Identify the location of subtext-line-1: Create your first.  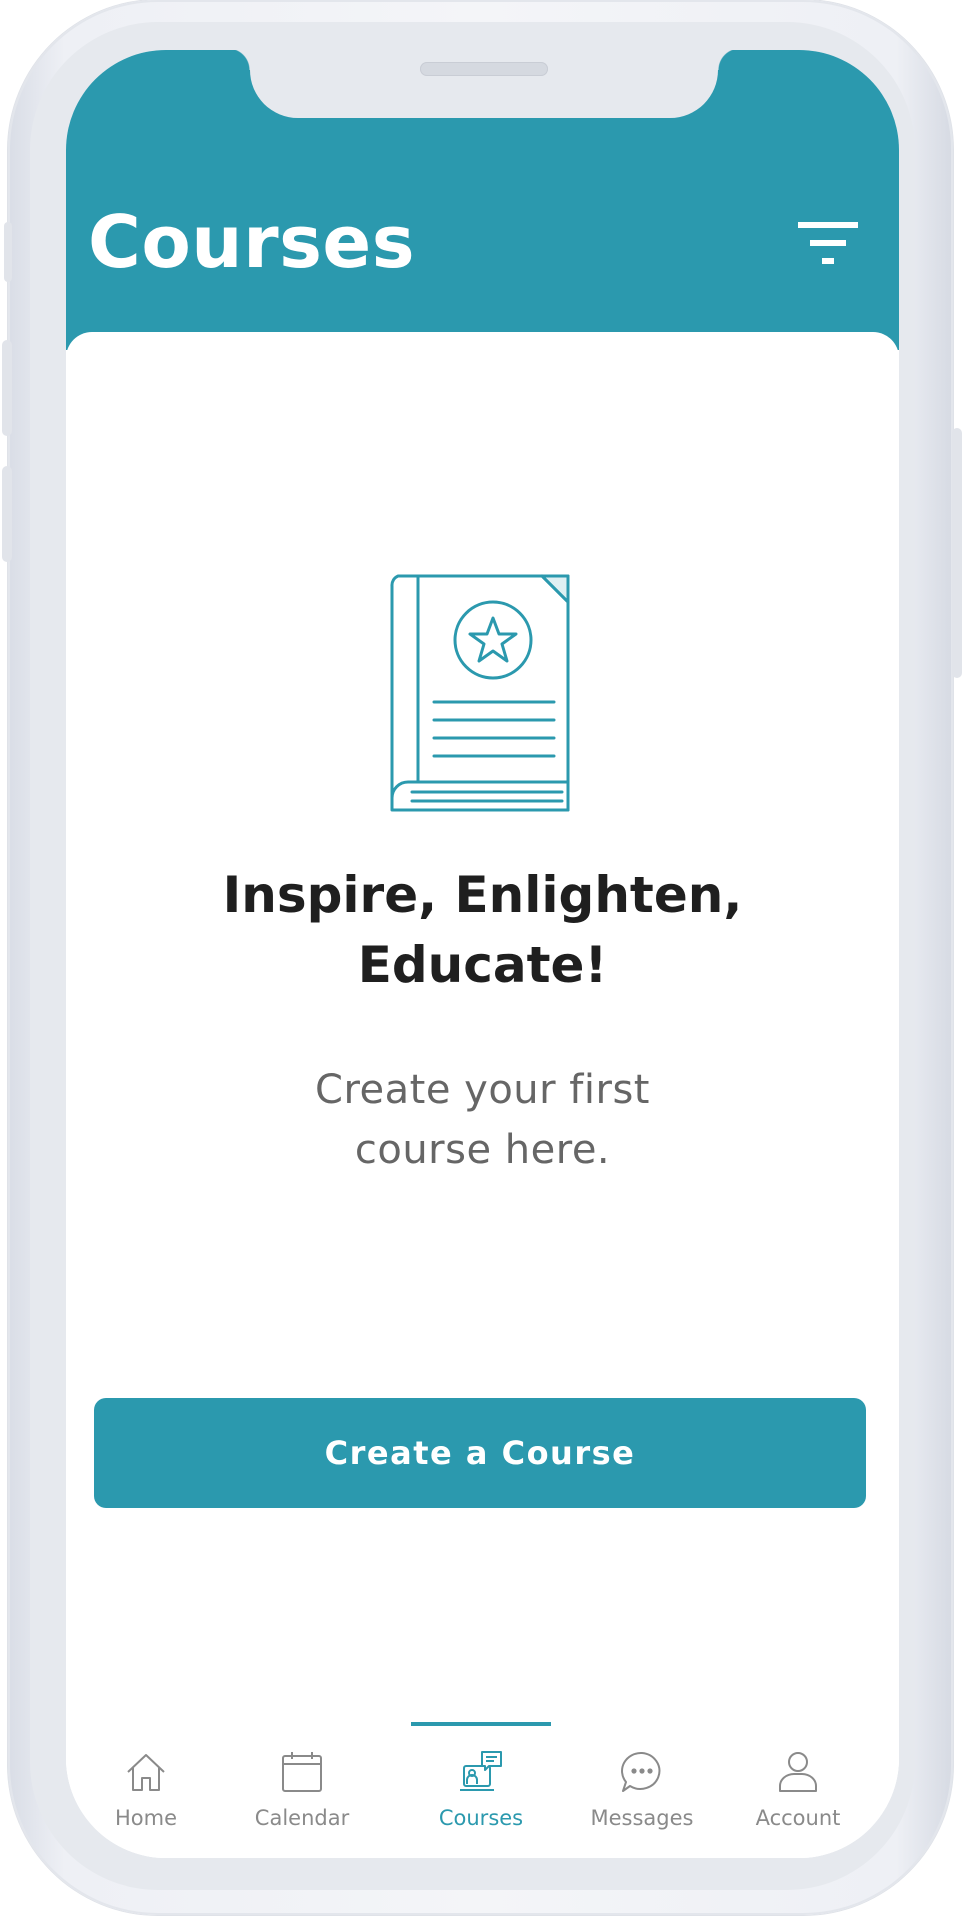
(482, 1090).